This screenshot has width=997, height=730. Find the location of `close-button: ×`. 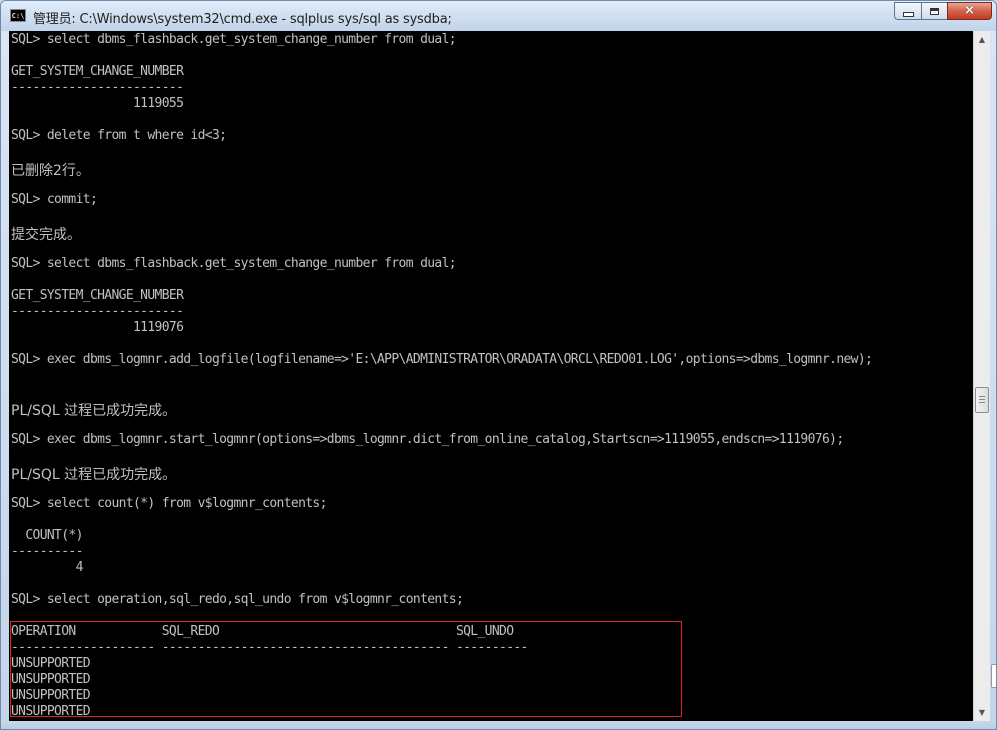

close-button: × is located at coordinates (969, 11).